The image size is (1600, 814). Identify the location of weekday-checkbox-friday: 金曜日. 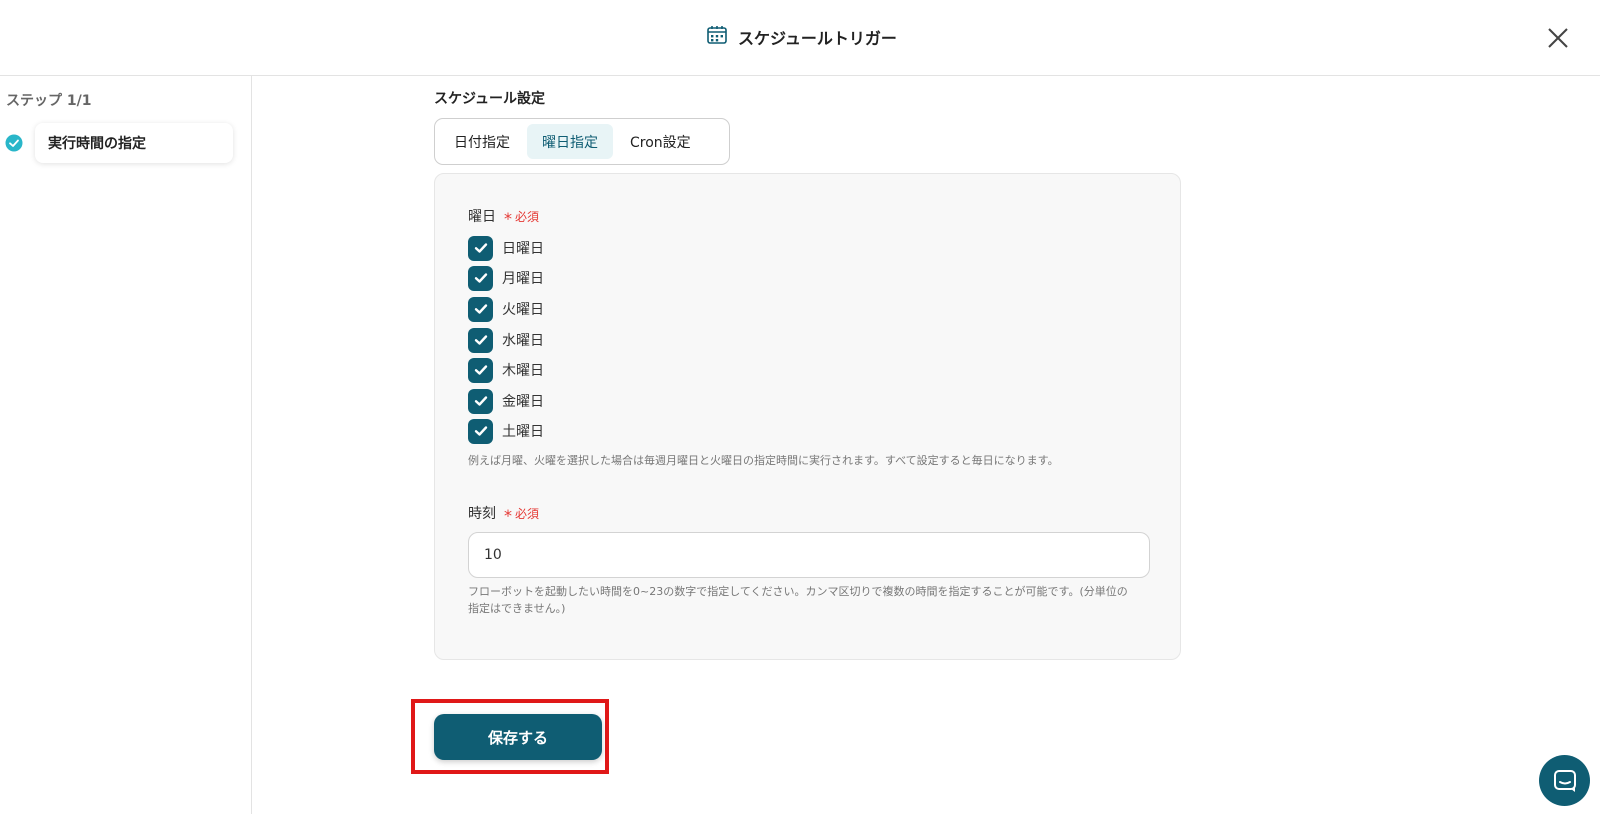
(506, 401).